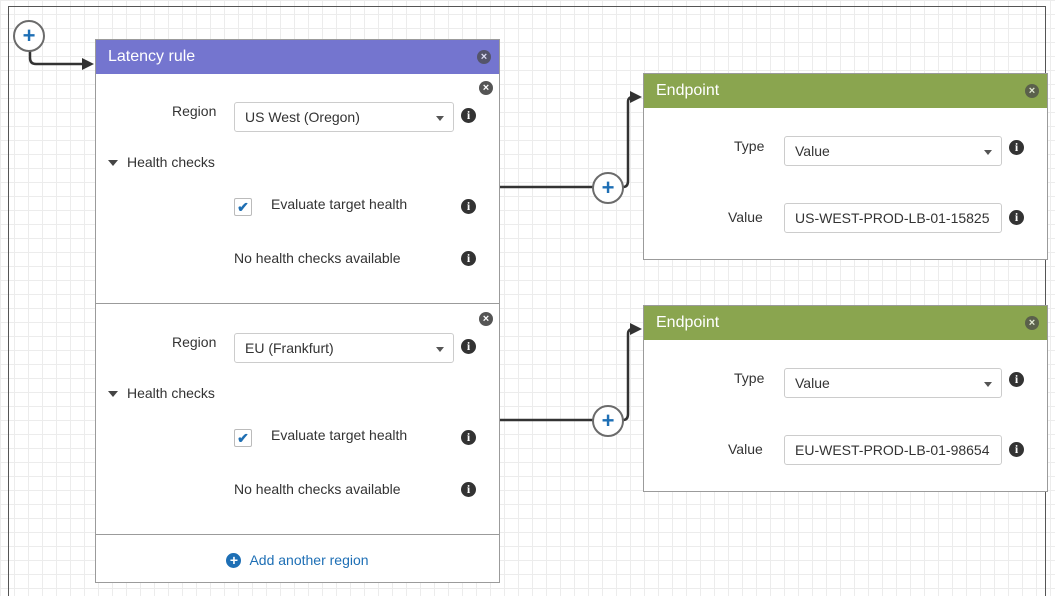 Image resolution: width=1055 pixels, height=596 pixels. What do you see at coordinates (234, 560) in the screenshot?
I see `plus-circle-icon: +` at bounding box center [234, 560].